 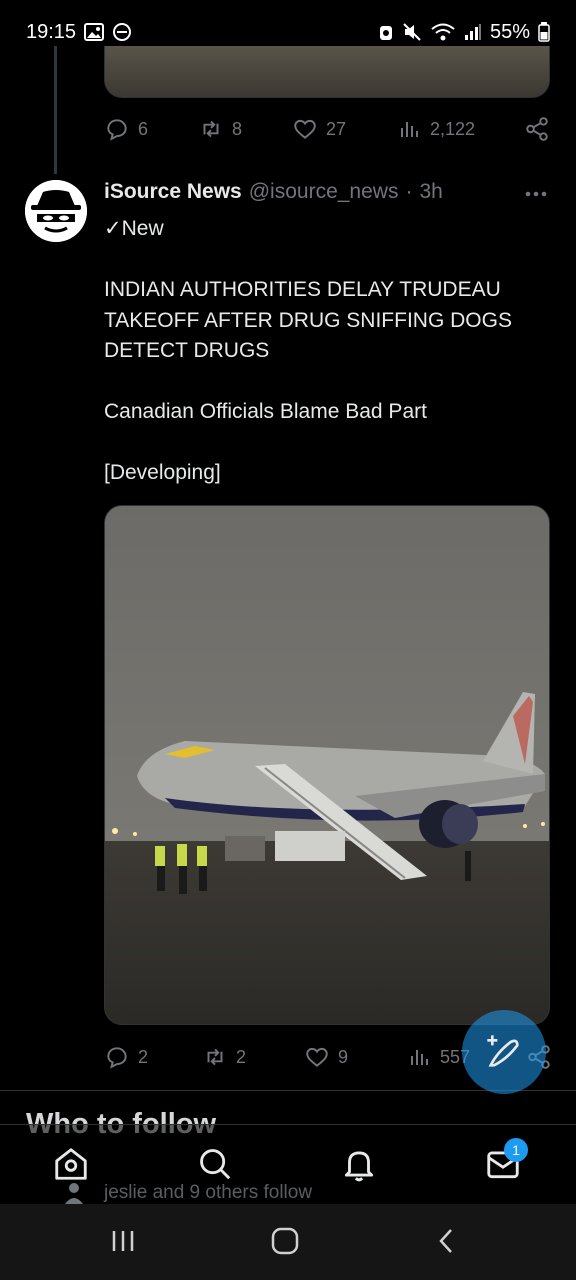 I want to click on avatar, so click(x=56, y=211).